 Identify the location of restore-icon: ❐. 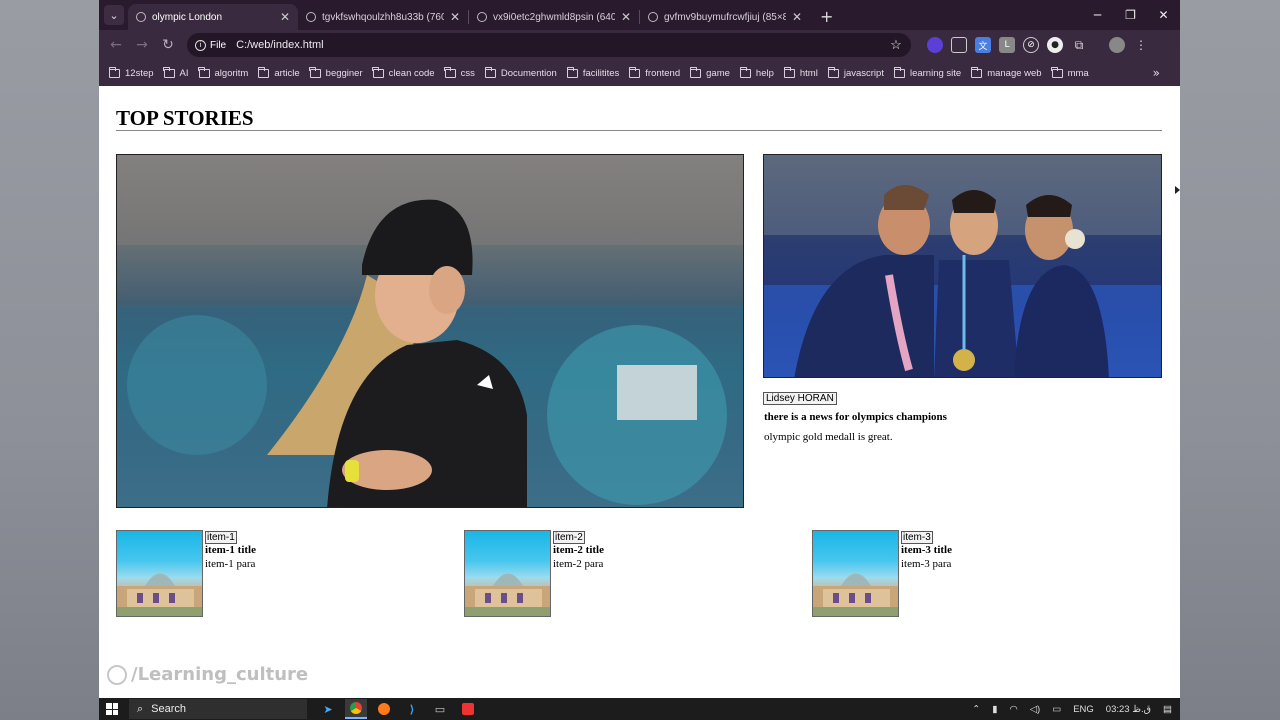
(1130, 15).